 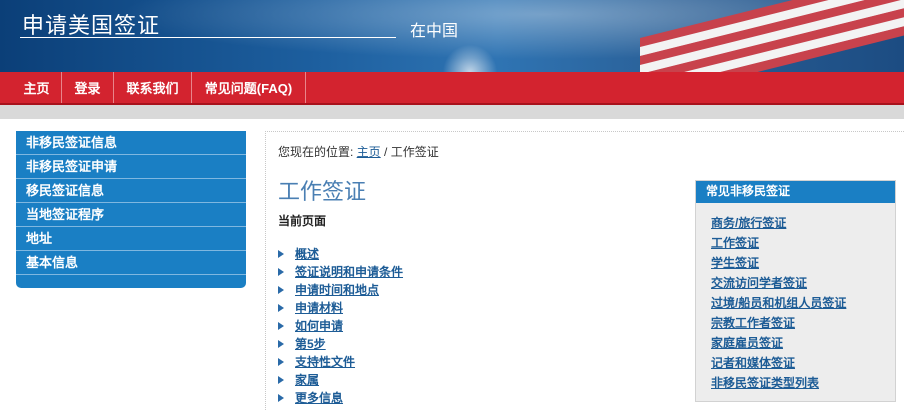 I want to click on section-link-overview: 概述, so click(x=307, y=254).